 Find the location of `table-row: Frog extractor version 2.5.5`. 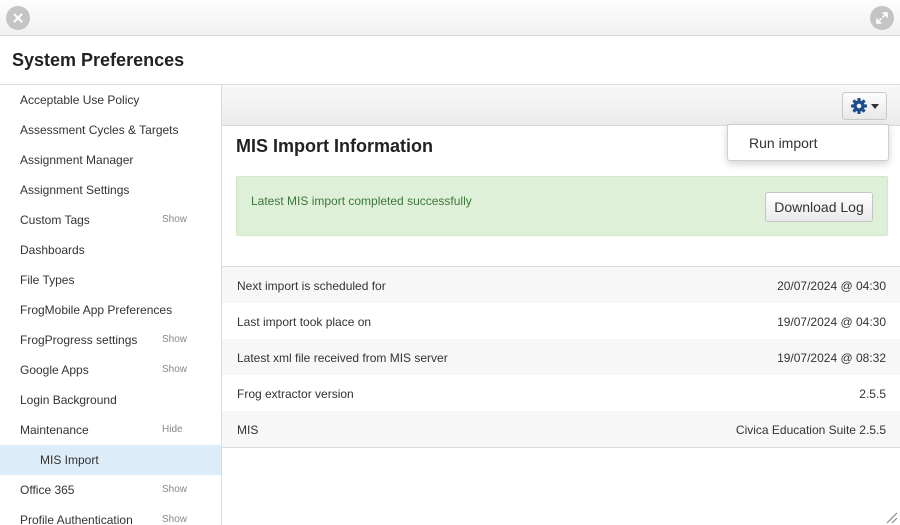

table-row: Frog extractor version 2.5.5 is located at coordinates (561, 393).